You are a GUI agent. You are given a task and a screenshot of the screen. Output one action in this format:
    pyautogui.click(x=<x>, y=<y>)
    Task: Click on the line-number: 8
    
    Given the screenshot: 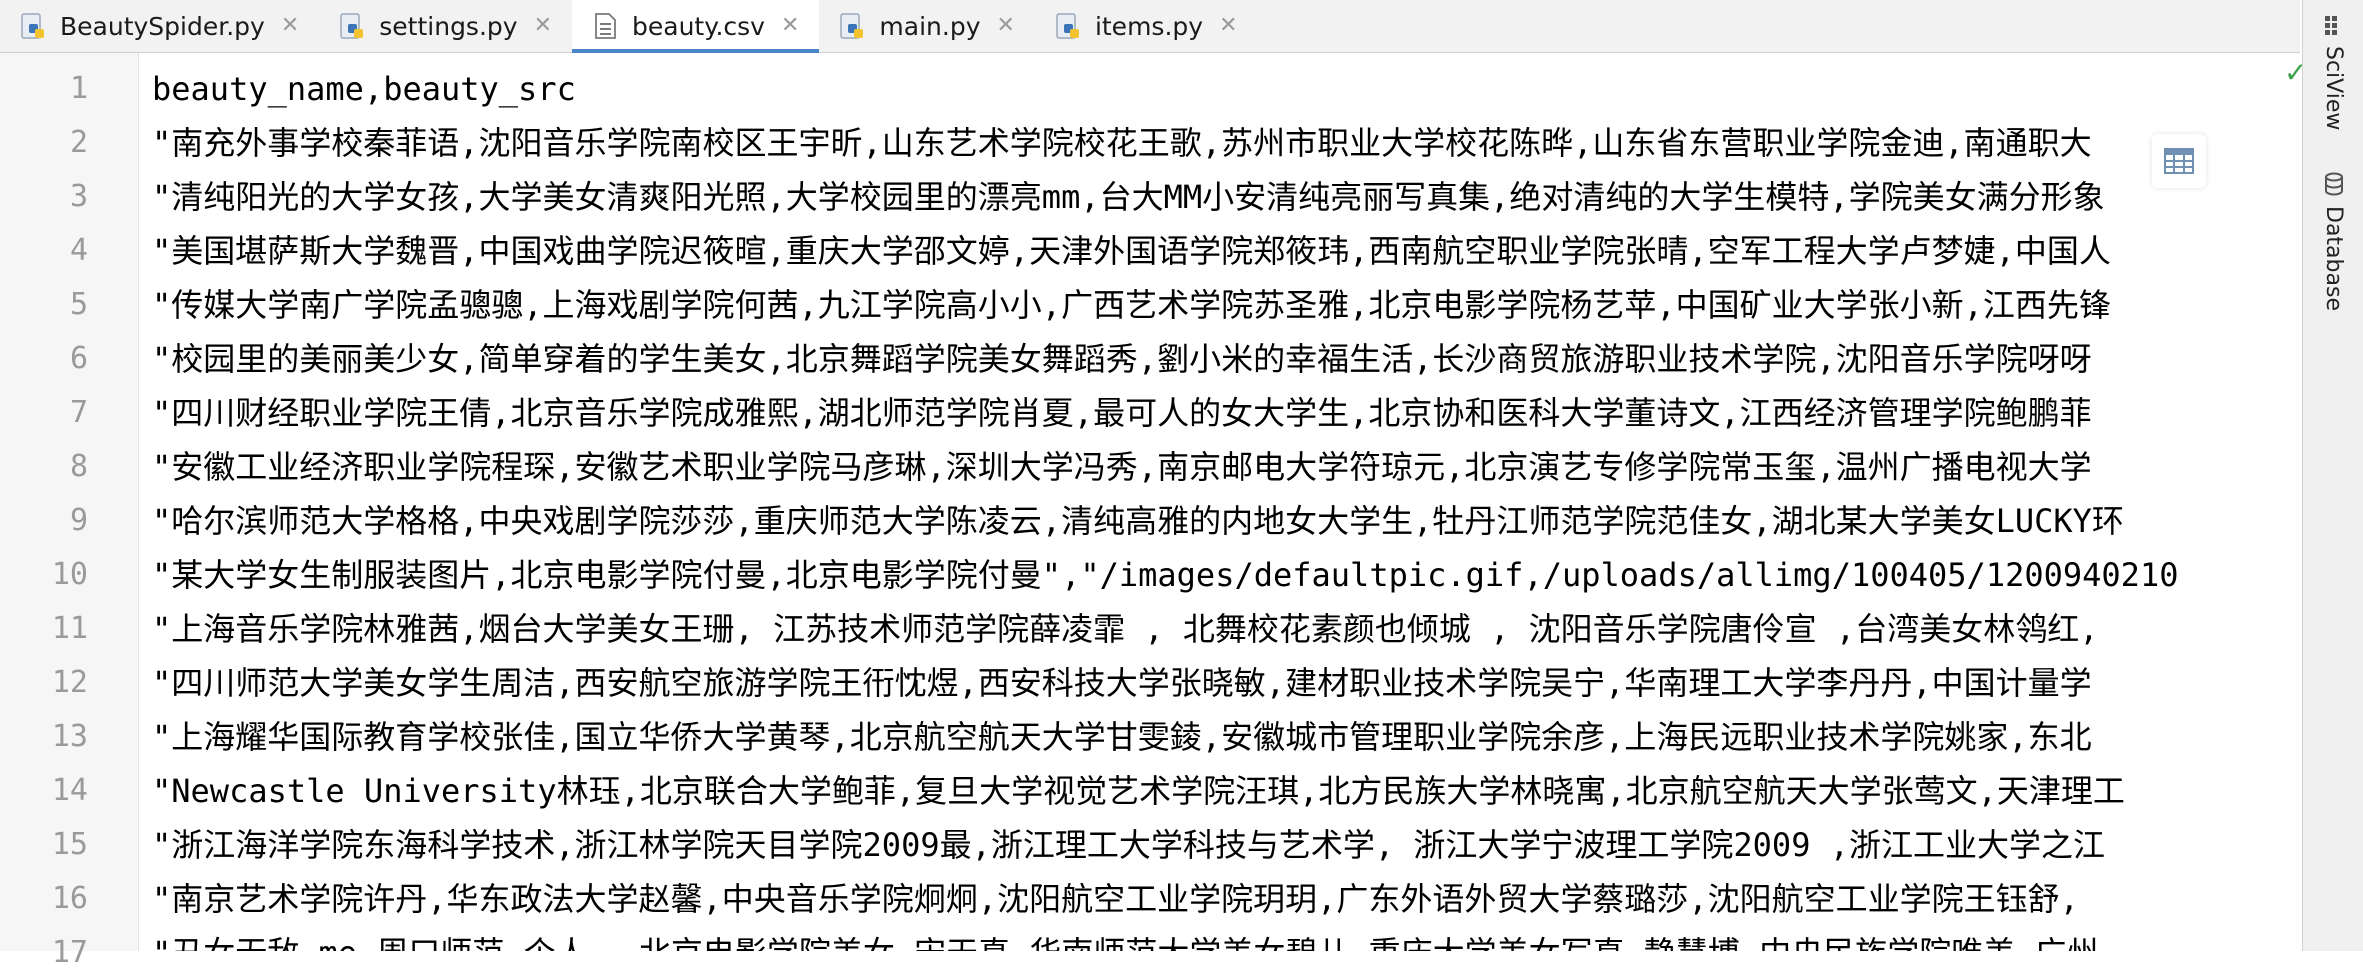 What is the action you would take?
    pyautogui.click(x=78, y=466)
    